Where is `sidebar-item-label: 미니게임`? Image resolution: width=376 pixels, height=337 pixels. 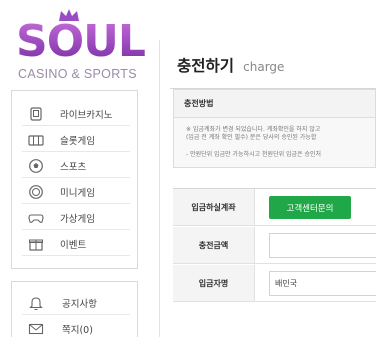
sidebar-item-label: 미니게임 is located at coordinates (77, 193).